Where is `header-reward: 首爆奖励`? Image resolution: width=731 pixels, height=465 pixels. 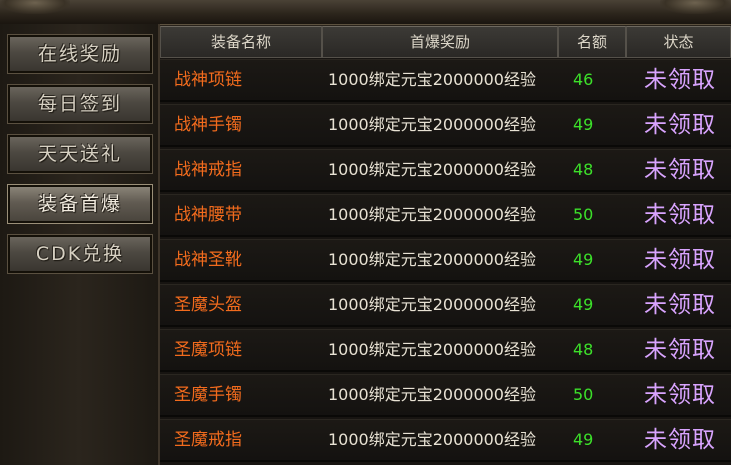 header-reward: 首爆奖励 is located at coordinates (440, 42).